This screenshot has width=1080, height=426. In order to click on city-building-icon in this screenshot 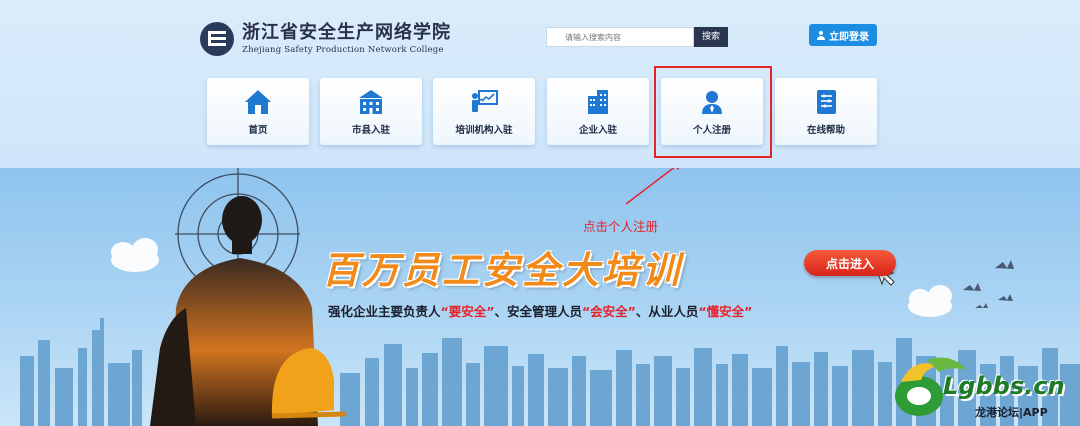, I will do `click(371, 101)`.